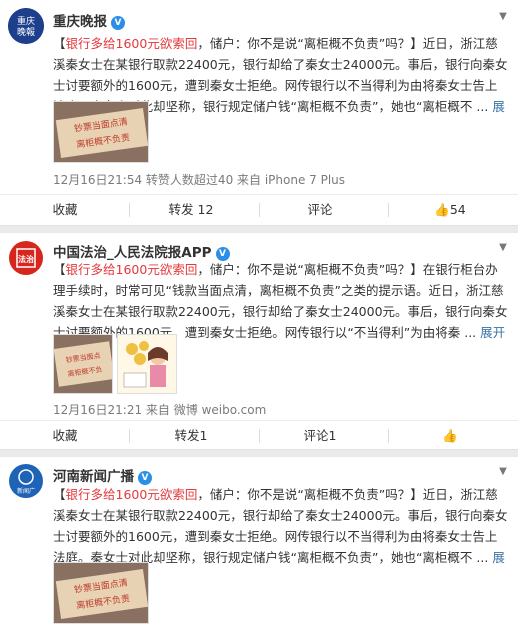 The width and height of the screenshot is (518, 632). Describe the element at coordinates (320, 210) in the screenshot. I see `comment-button: 评论` at that location.